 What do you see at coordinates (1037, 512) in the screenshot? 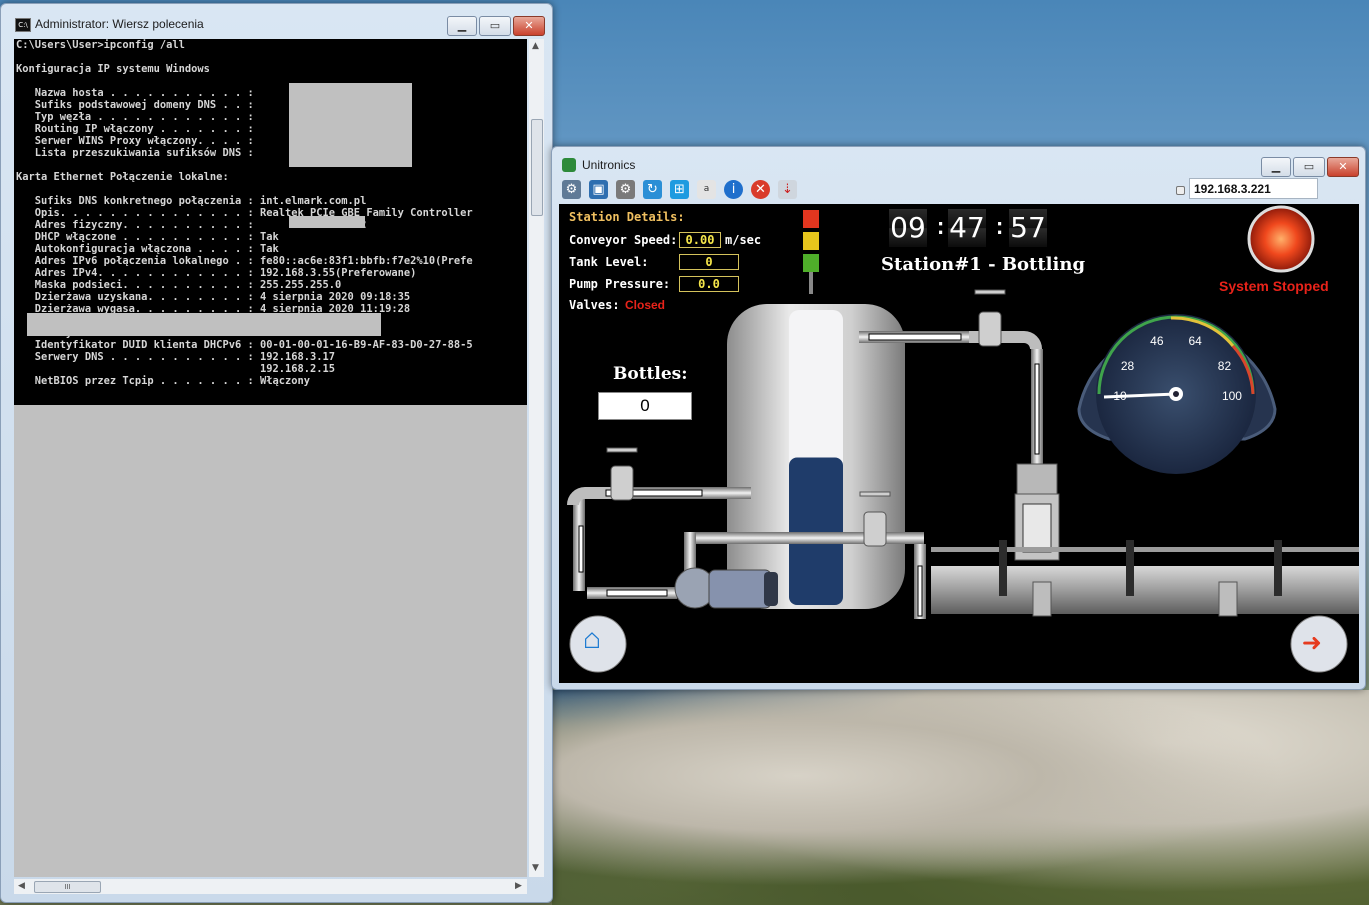
I see `filler-head` at bounding box center [1037, 512].